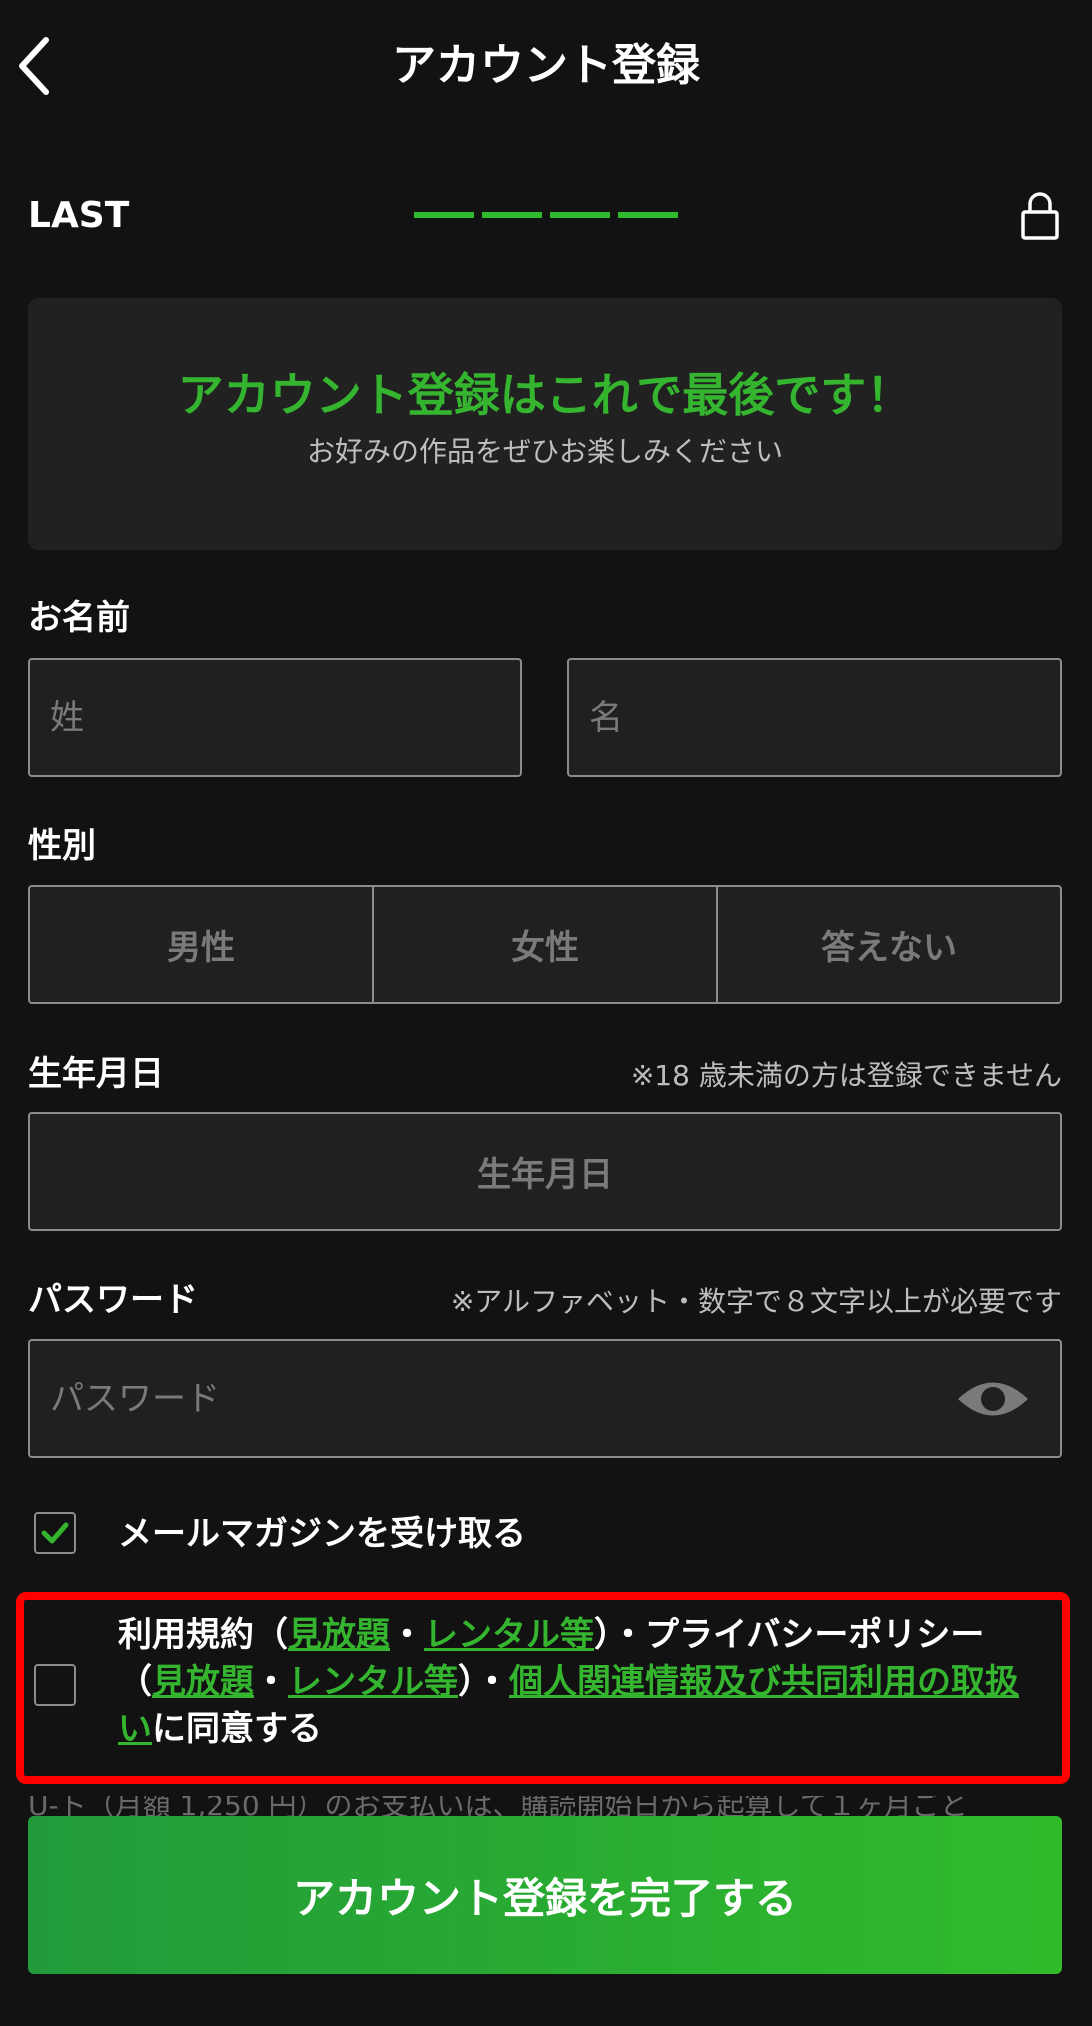 The image size is (1092, 2026). What do you see at coordinates (55, 1685) in the screenshot?
I see `terms-checkbox` at bounding box center [55, 1685].